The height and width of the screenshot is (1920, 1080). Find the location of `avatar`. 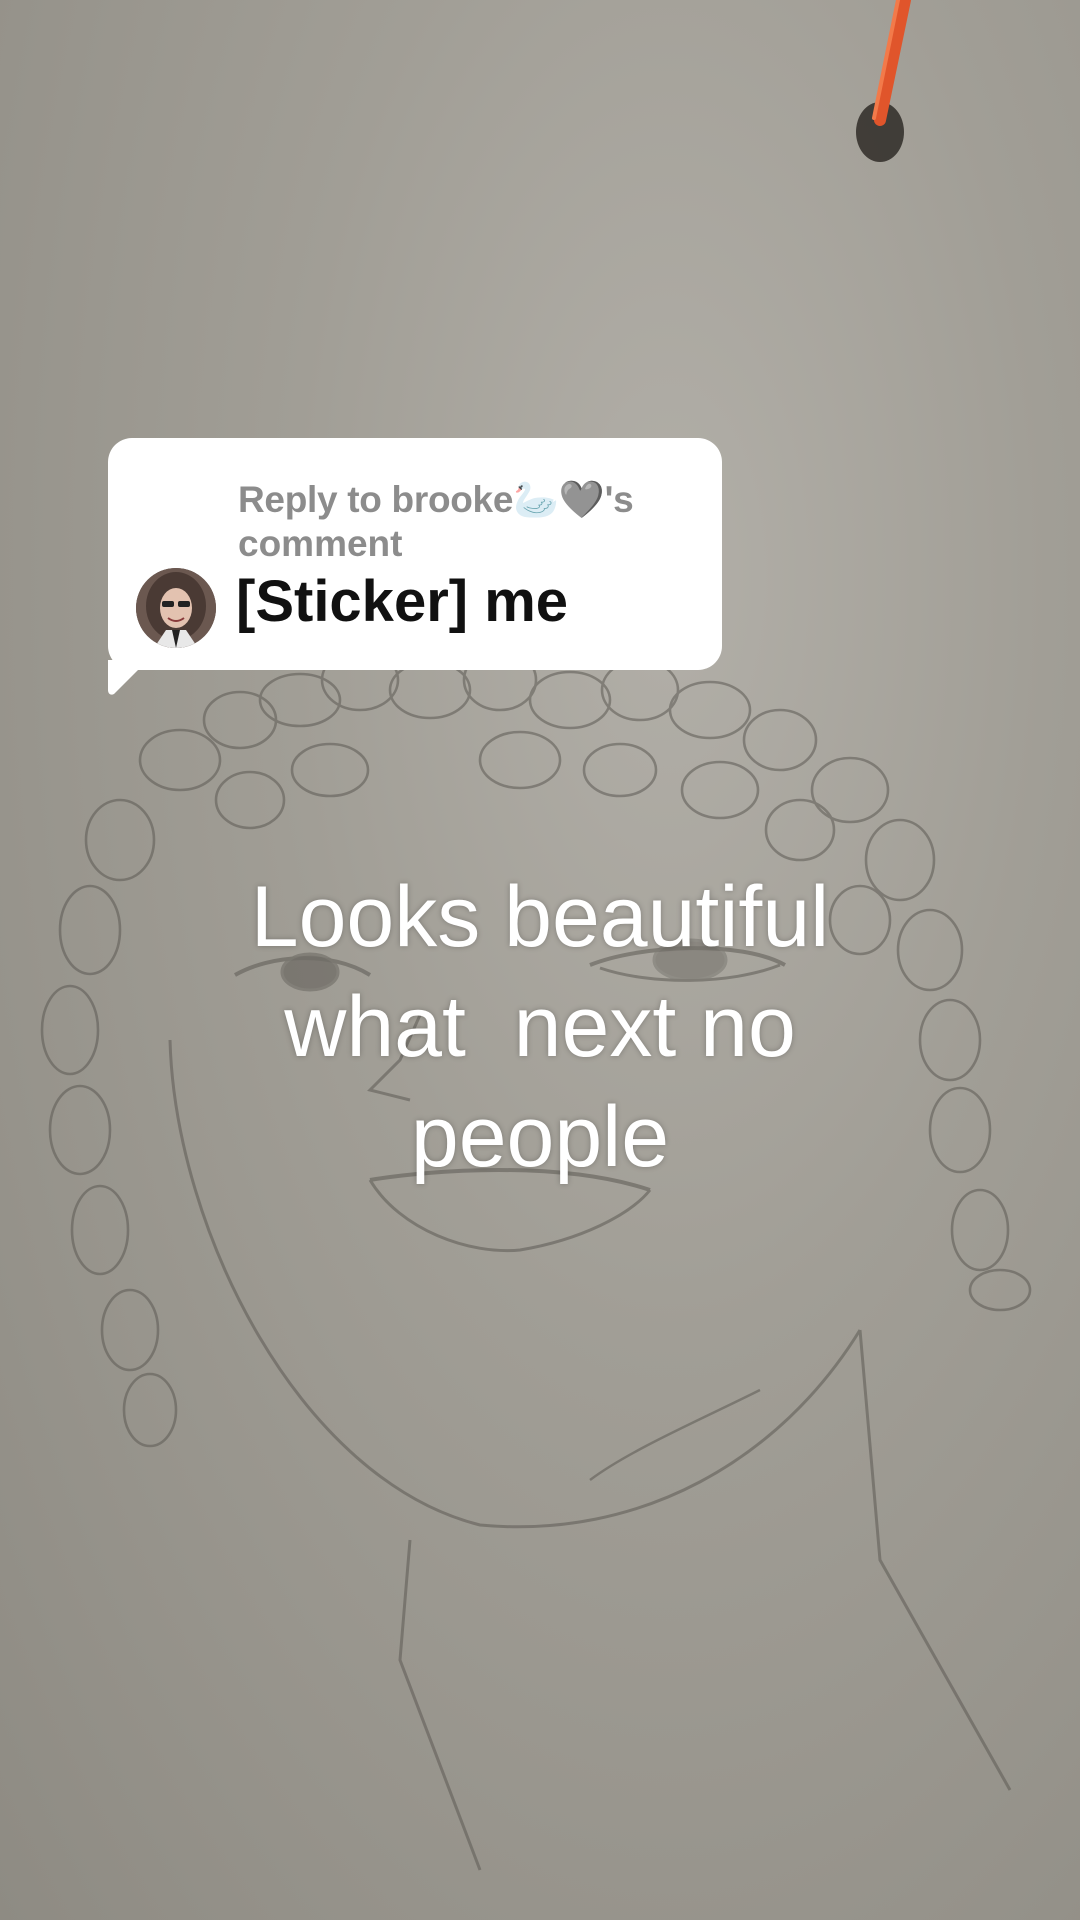

avatar is located at coordinates (176, 608).